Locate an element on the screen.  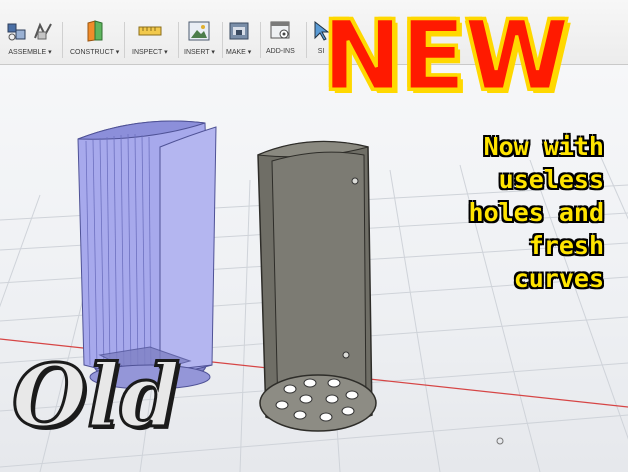
toolbar-construct: CONSTRUCT ▾ is located at coordinates (94, 40).